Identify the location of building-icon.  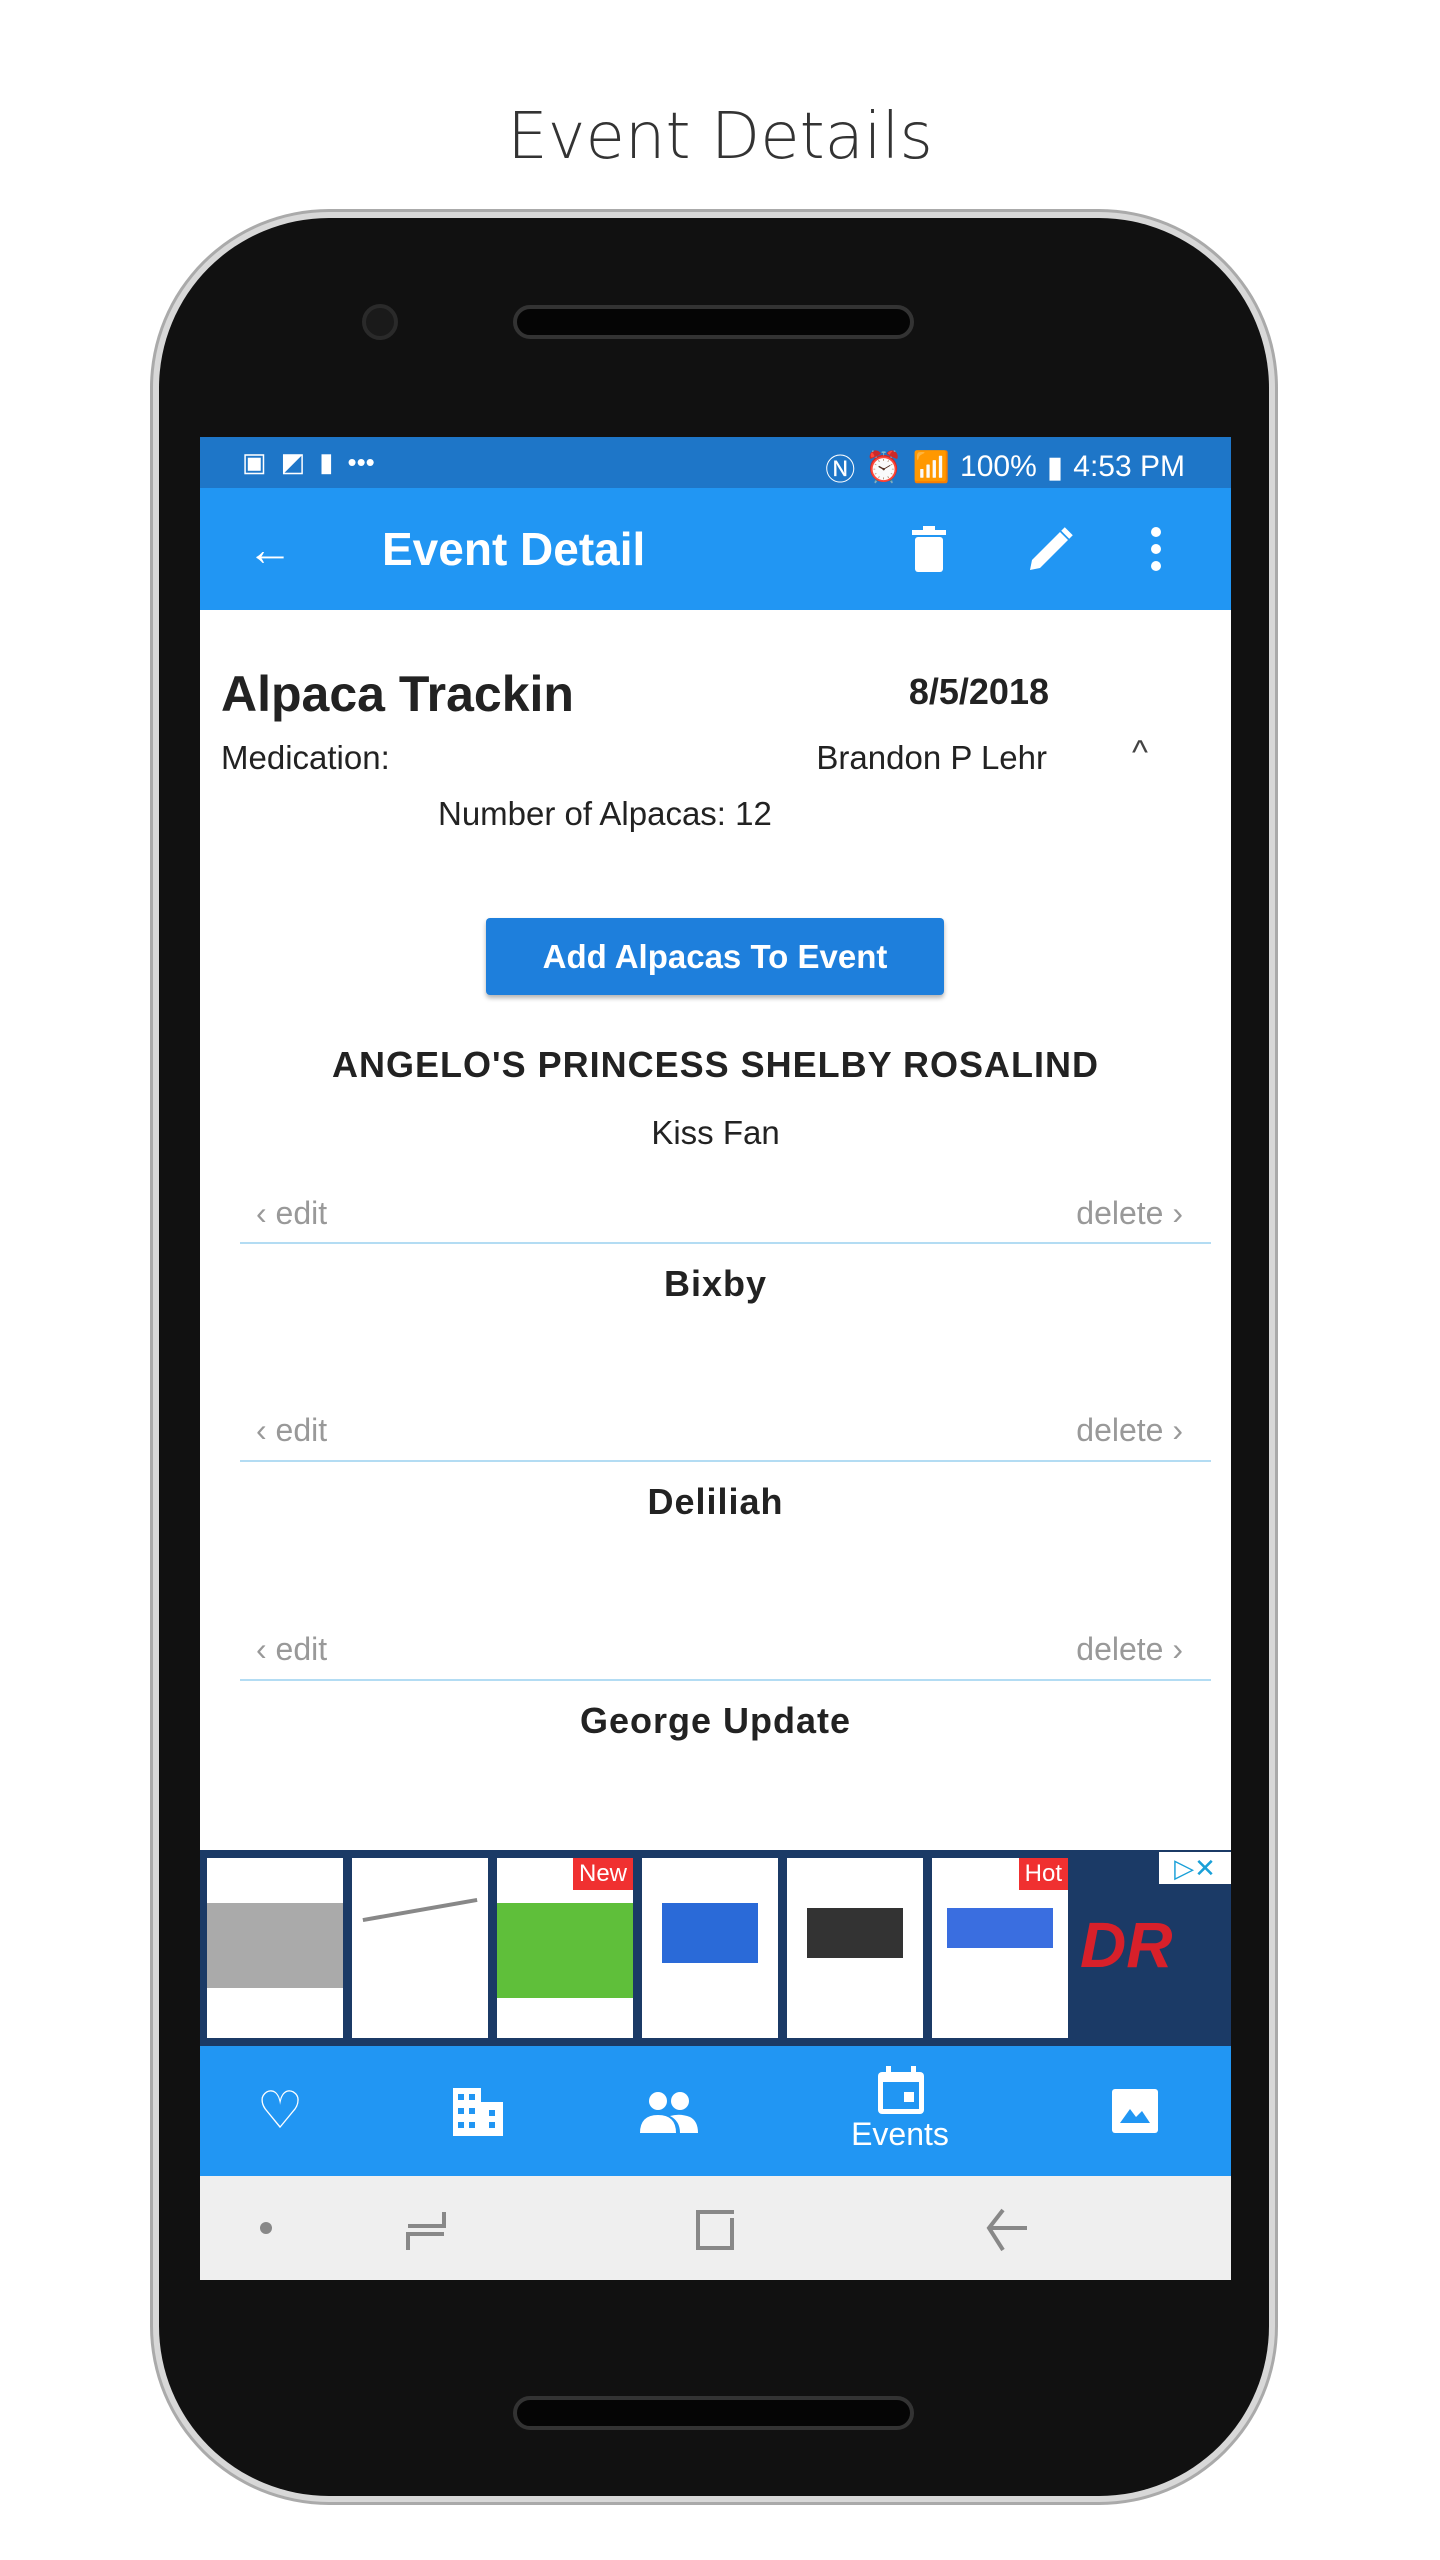
(478, 2112).